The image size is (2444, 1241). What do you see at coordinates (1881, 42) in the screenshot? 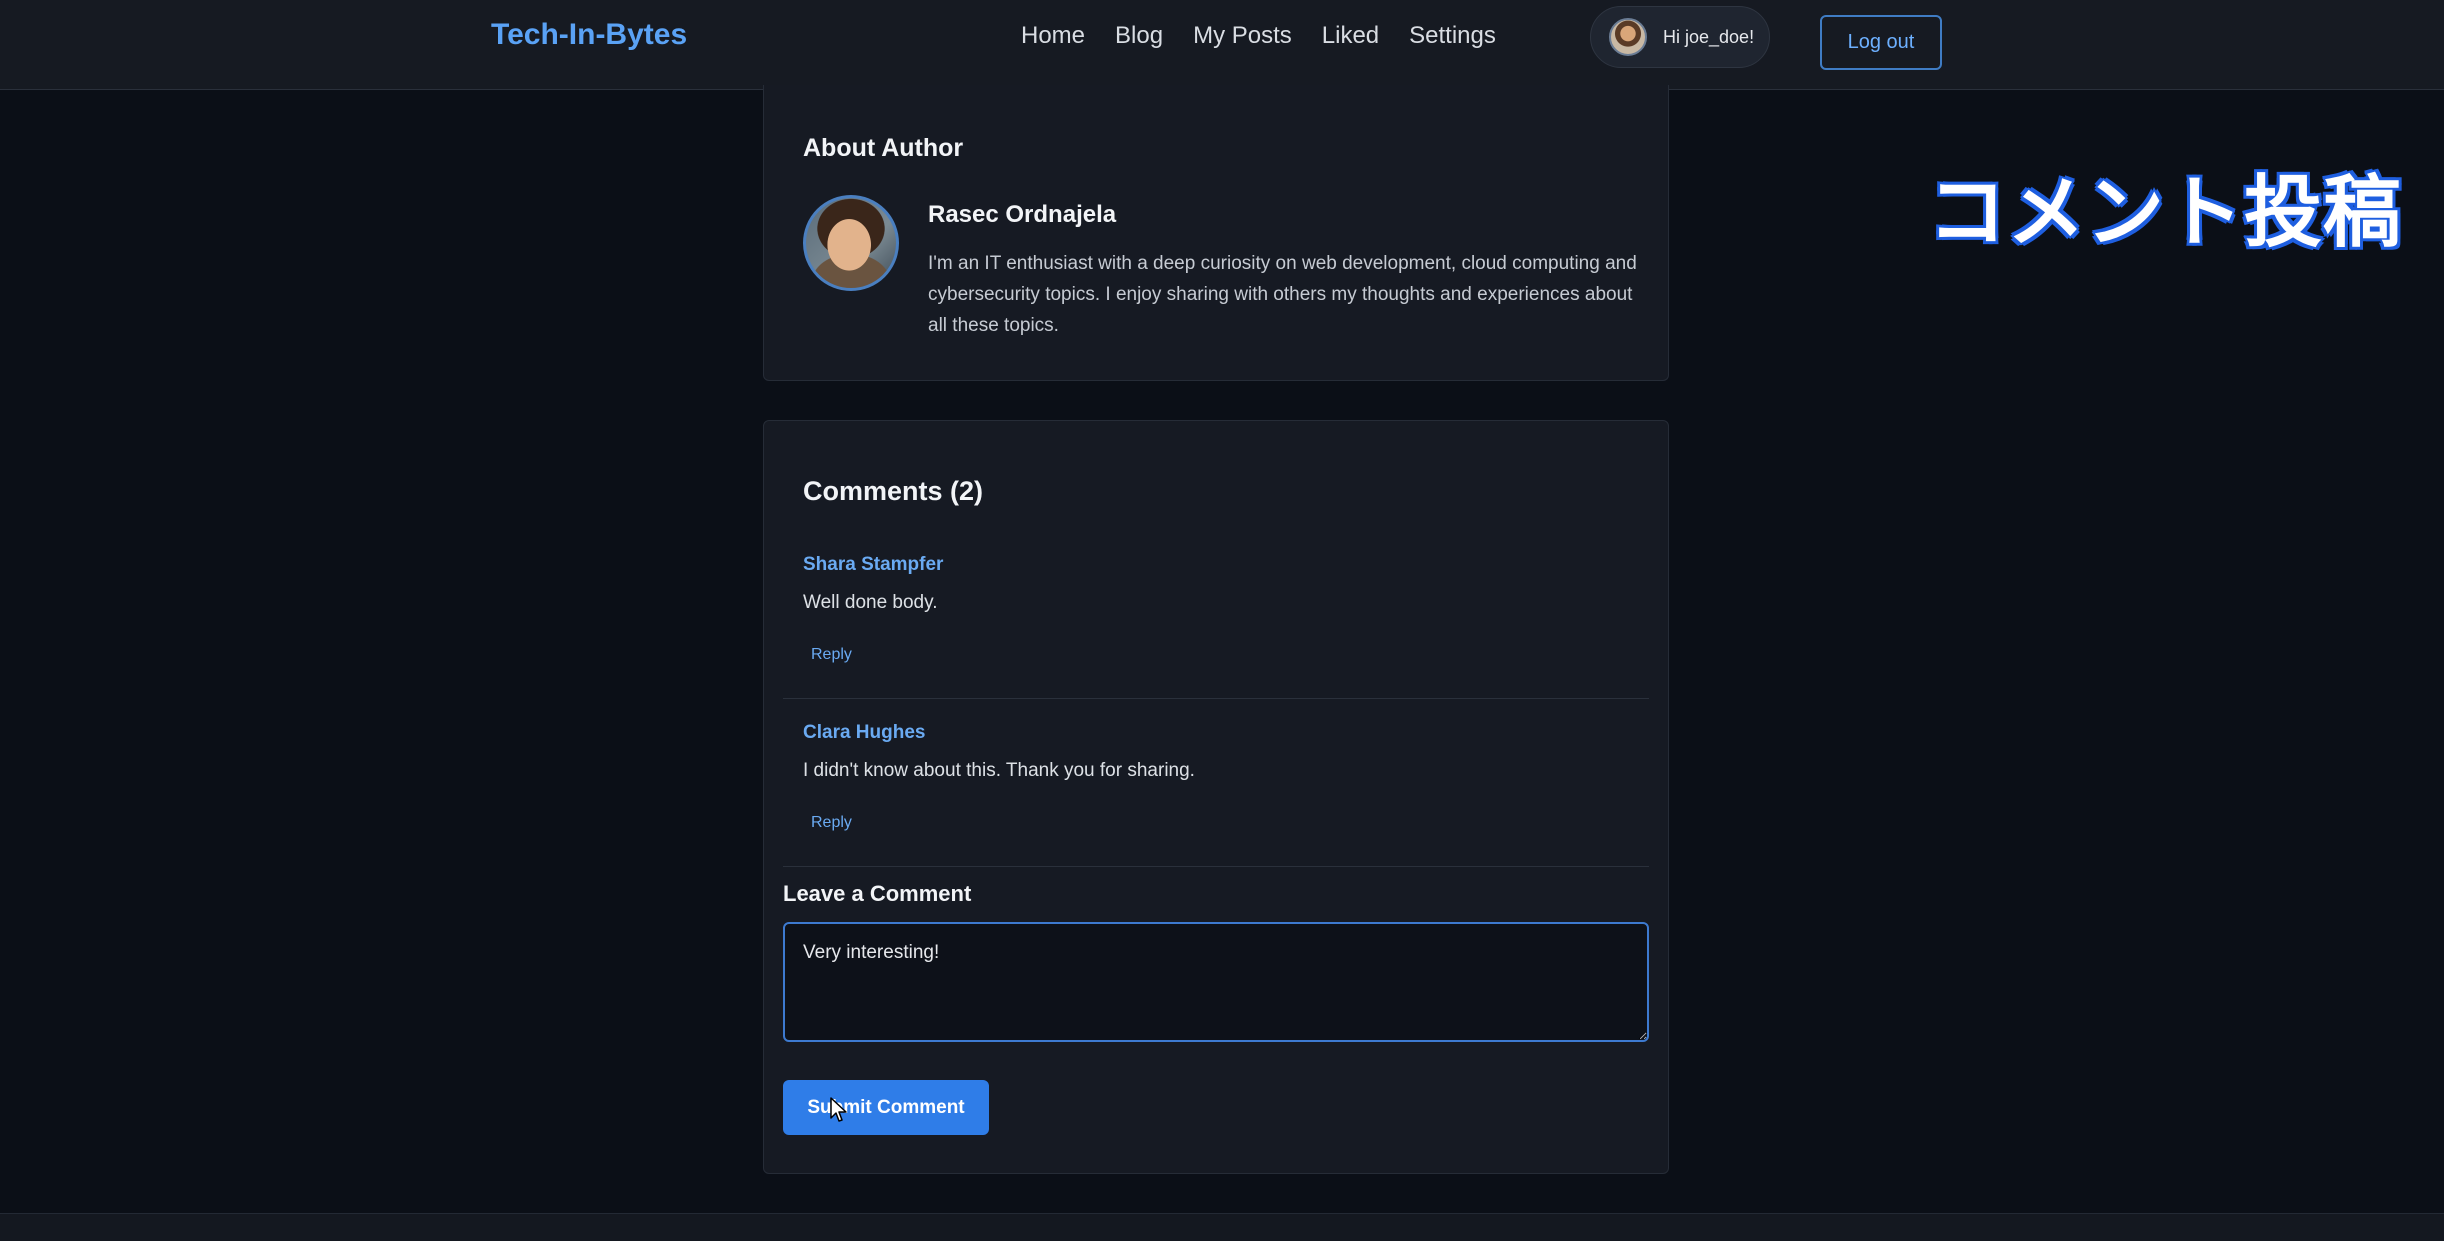
I see `logout-button: Log out` at bounding box center [1881, 42].